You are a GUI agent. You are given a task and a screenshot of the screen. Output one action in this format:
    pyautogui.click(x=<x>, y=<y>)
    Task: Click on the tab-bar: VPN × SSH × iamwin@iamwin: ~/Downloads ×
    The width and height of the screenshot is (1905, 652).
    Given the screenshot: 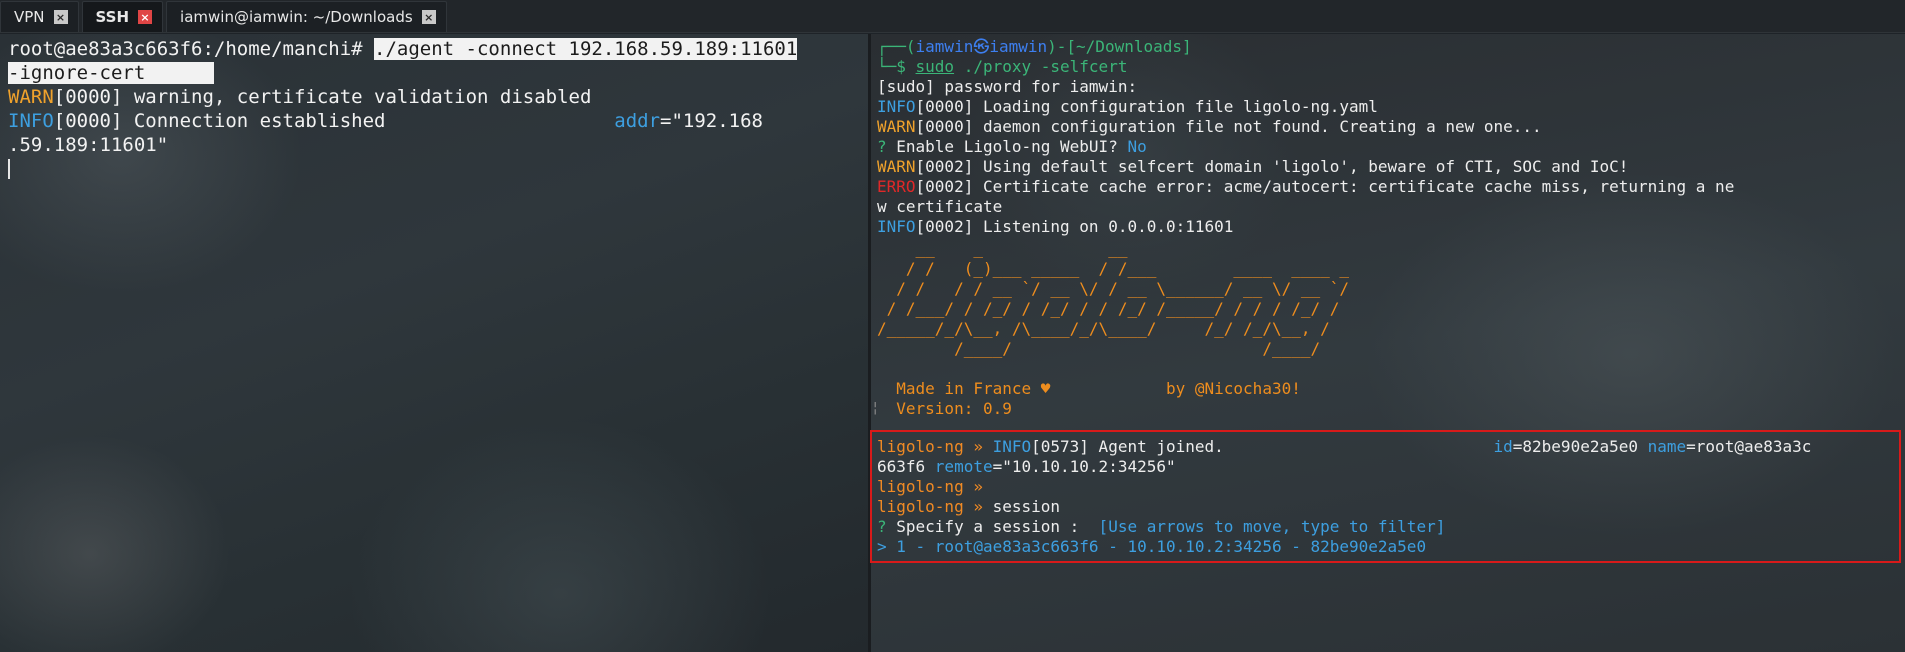 What is the action you would take?
    pyautogui.click(x=952, y=16)
    